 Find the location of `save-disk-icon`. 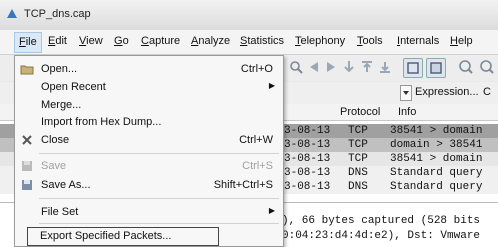

save-disk-icon is located at coordinates (27, 166).